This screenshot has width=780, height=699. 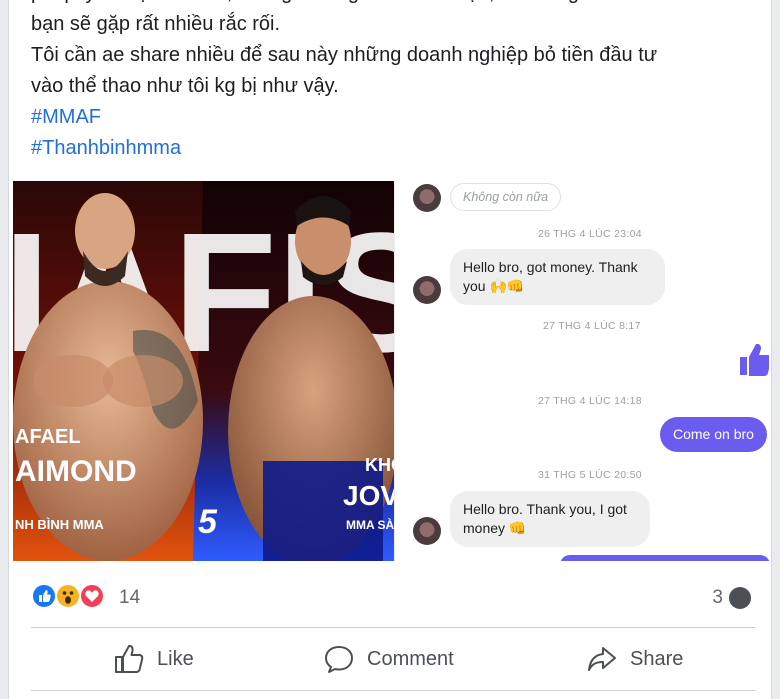 I want to click on comment-icon, so click(x=339, y=659).